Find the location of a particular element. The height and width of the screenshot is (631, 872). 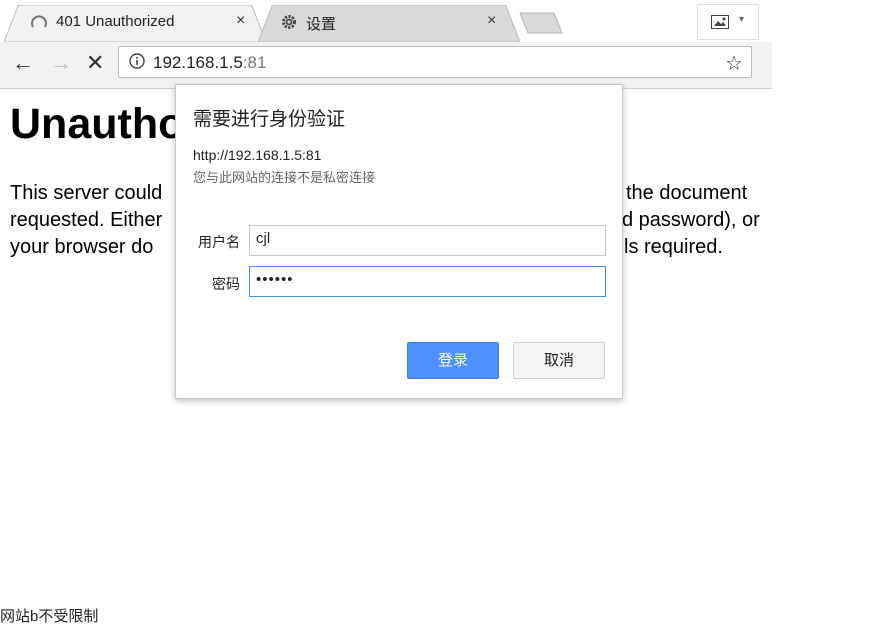

bookmark-star-icon: ☆ is located at coordinates (734, 63).